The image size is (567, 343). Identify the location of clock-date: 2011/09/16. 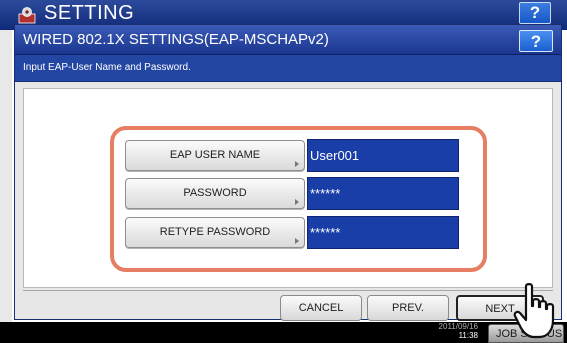
(458, 326).